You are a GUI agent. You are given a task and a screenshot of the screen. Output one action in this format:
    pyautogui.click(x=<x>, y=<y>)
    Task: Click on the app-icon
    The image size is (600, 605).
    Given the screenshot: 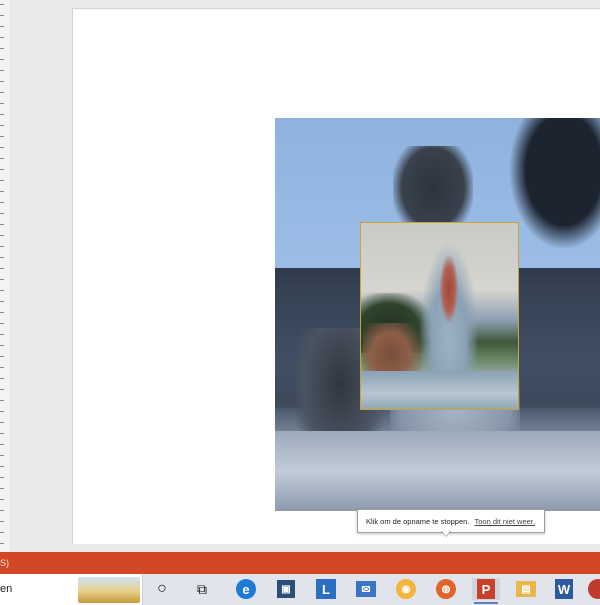 What is the action you would take?
    pyautogui.click(x=594, y=589)
    